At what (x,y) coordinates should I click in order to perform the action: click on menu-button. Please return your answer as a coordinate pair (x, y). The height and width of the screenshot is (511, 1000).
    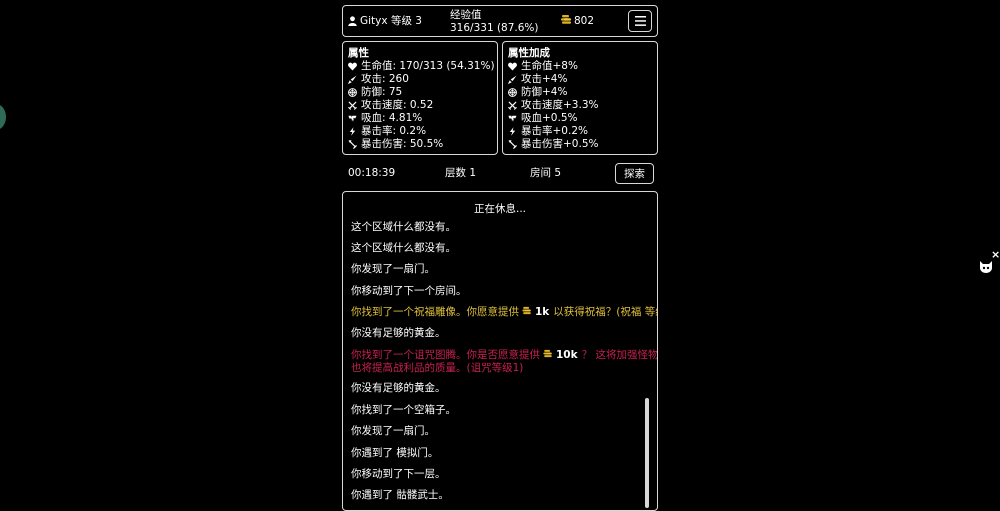
    Looking at the image, I should click on (640, 21).